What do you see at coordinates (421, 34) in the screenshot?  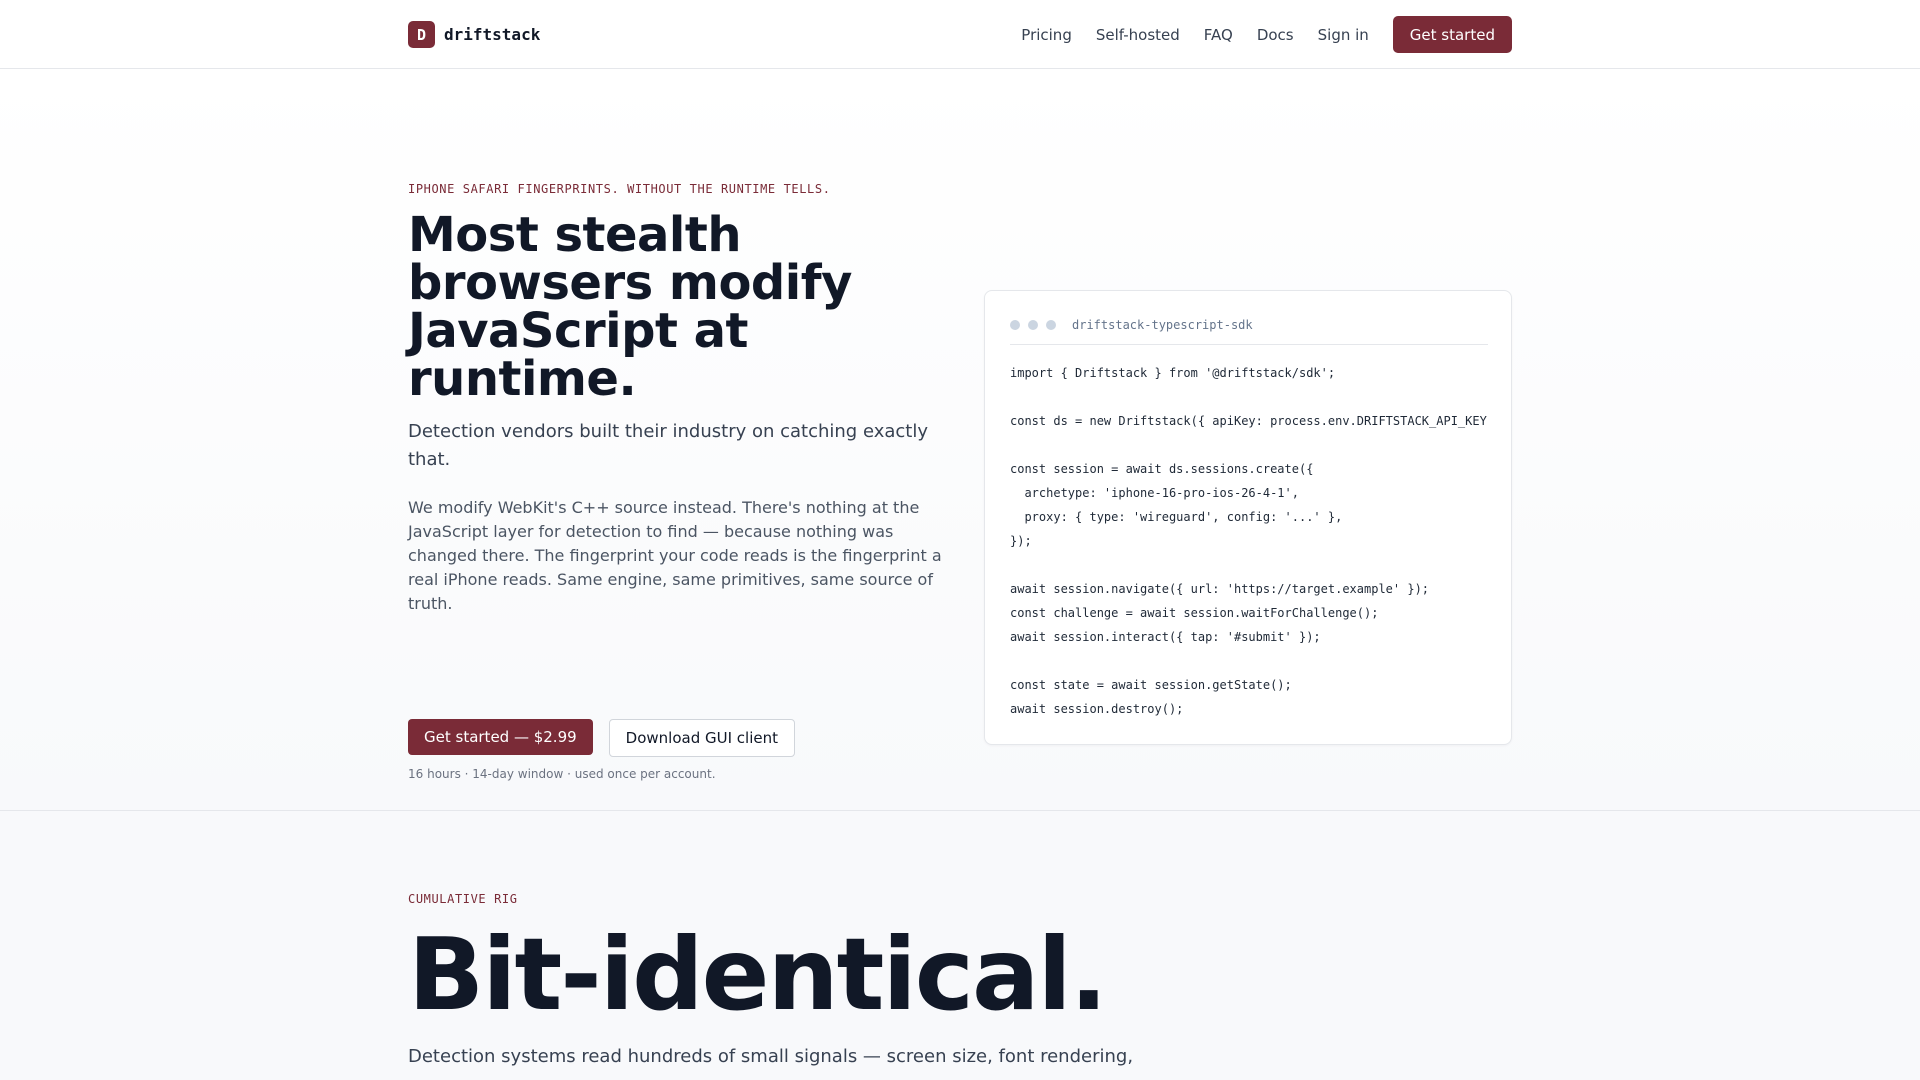 I see `brand-mark-icon: D` at bounding box center [421, 34].